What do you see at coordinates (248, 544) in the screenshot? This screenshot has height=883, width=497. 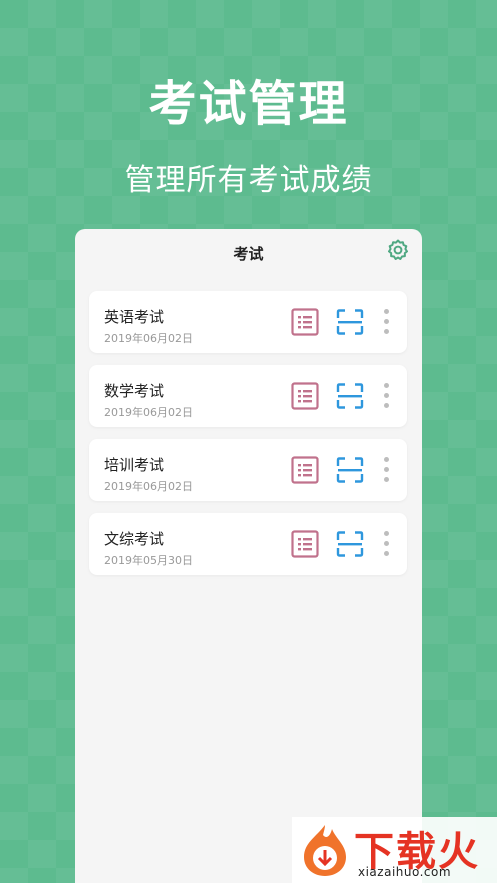 I see `exam-item: 文综考试 2019年05月30日` at bounding box center [248, 544].